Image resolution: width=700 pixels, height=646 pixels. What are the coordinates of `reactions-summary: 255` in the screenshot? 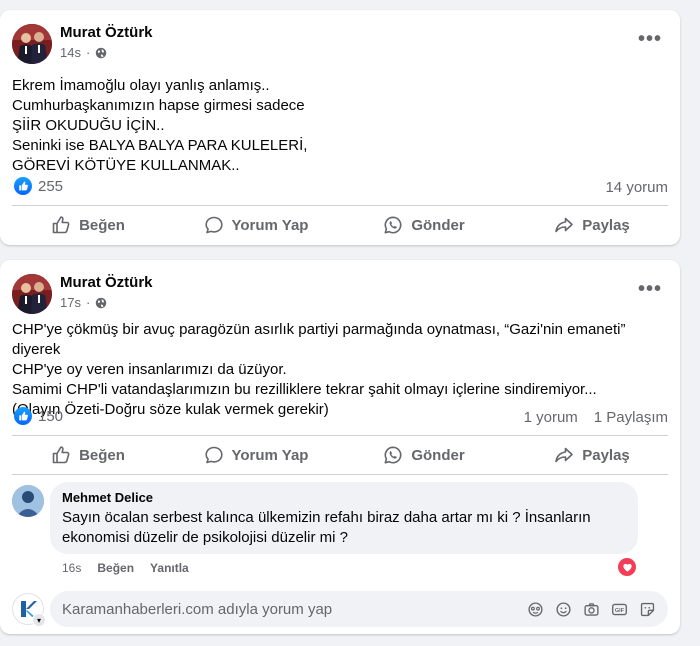 It's located at (38, 186).